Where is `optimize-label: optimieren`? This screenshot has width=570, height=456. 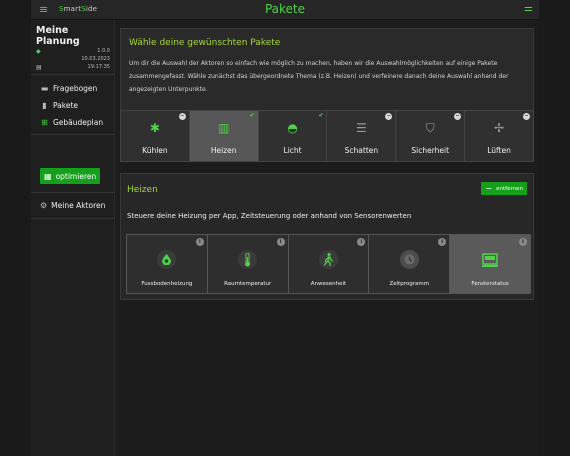
optimize-label: optimieren is located at coordinates (76, 176).